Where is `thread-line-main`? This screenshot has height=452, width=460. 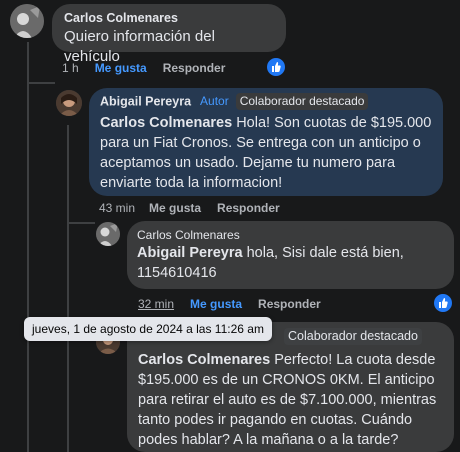 thread-line-main is located at coordinates (28, 247).